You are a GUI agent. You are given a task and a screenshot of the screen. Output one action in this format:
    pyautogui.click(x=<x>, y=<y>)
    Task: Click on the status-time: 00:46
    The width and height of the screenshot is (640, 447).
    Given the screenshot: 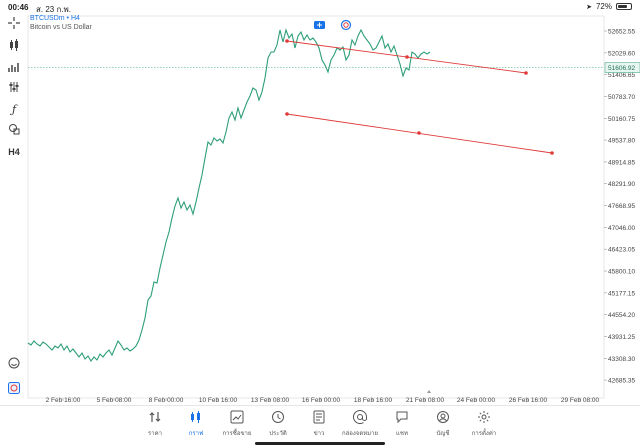 What is the action you would take?
    pyautogui.click(x=18, y=7)
    